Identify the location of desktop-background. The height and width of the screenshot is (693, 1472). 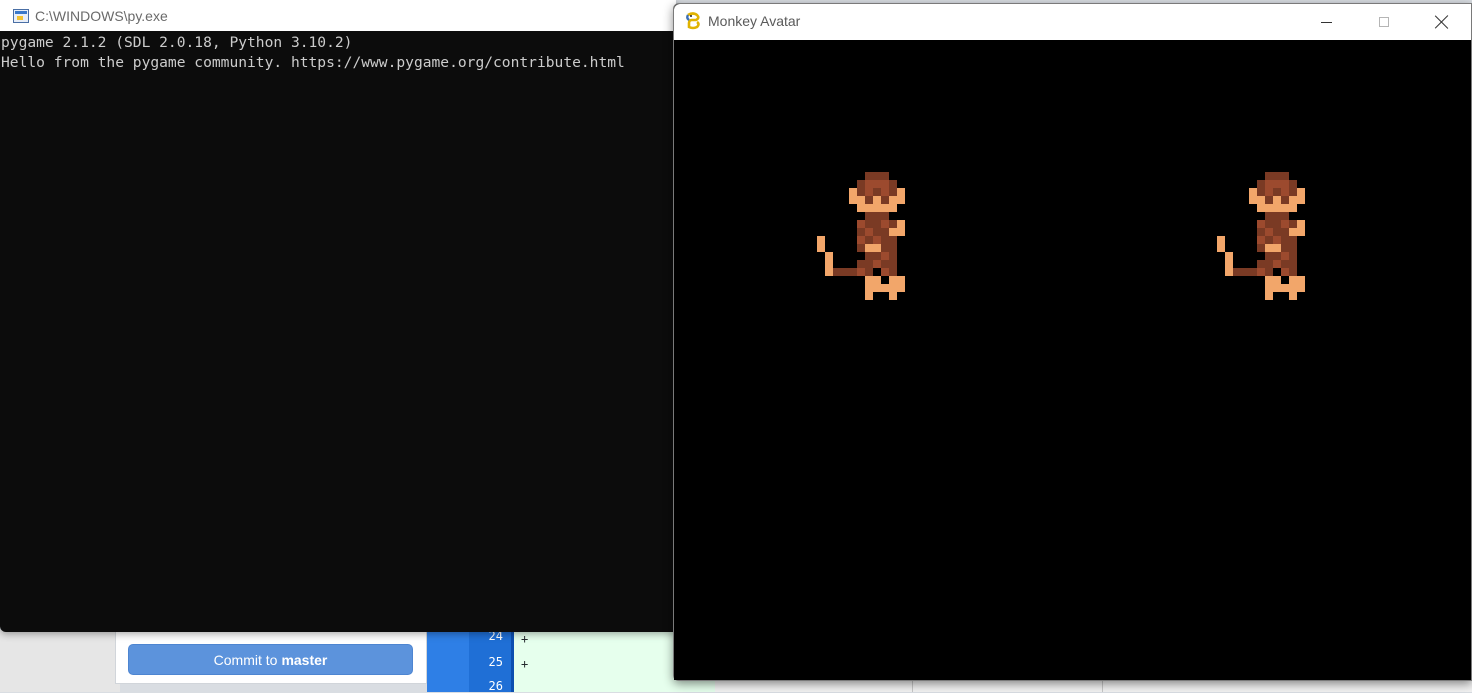
(60, 661).